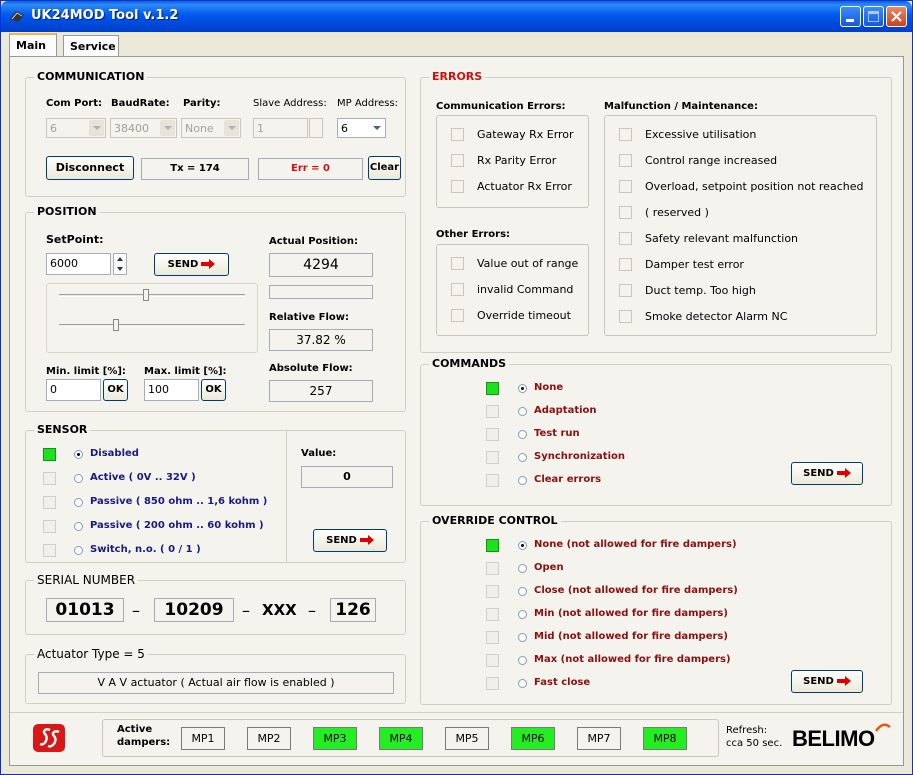 Image resolution: width=913 pixels, height=775 pixels. I want to click on close-button, so click(896, 16).